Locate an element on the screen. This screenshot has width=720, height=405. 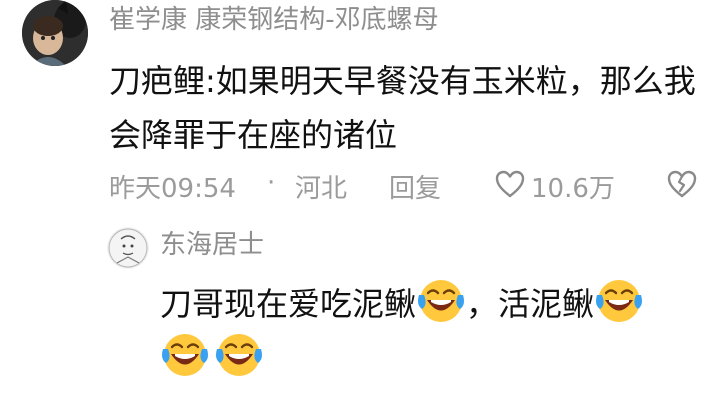
reply-text-part-1: 刀哥现在爱吃泥鳅 is located at coordinates (288, 304).